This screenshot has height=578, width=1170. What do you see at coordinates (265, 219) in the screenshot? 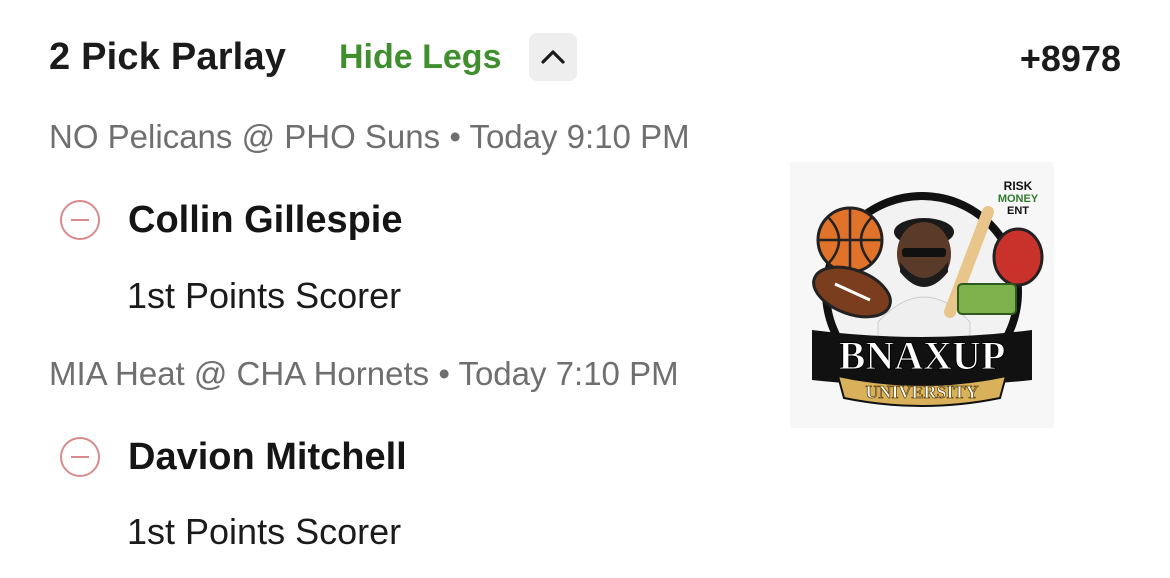
I see `player-name: Collin Gillespie` at bounding box center [265, 219].